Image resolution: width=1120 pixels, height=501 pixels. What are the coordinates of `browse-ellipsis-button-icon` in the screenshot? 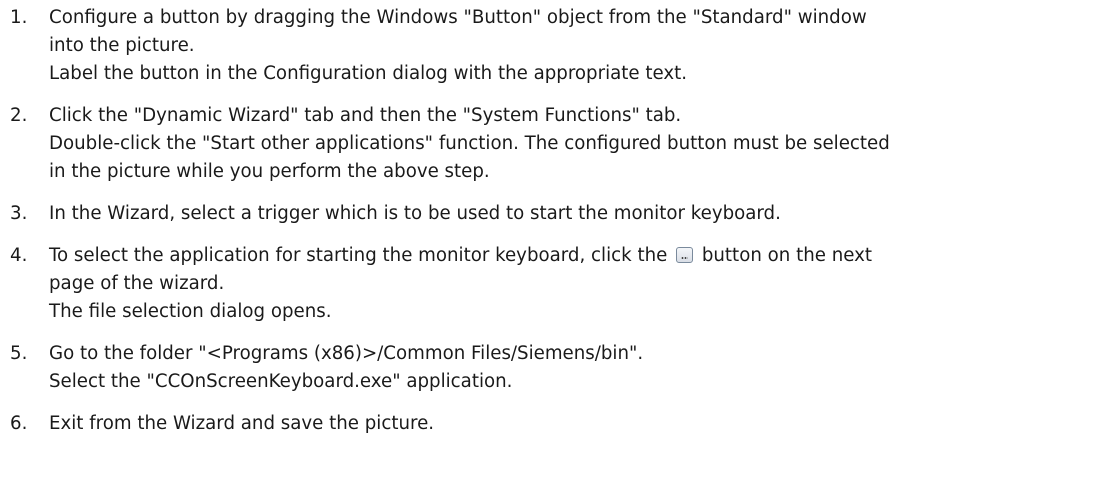 It's located at (685, 255).